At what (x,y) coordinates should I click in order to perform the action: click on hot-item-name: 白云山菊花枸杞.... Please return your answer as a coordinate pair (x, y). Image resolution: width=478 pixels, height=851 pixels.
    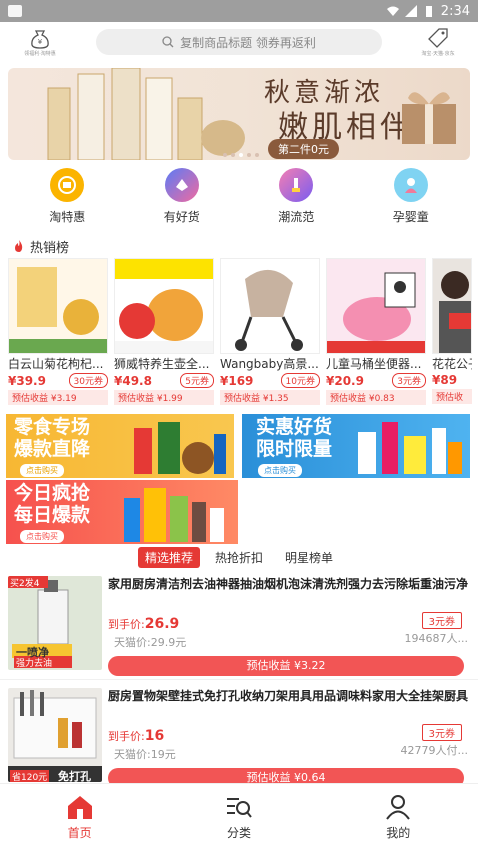
    Looking at the image, I should click on (56, 364).